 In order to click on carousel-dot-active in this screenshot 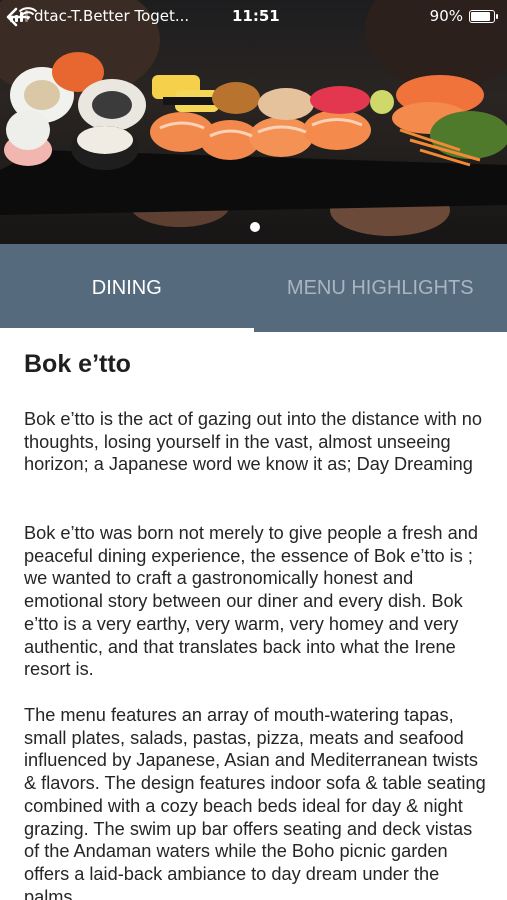, I will do `click(255, 227)`.